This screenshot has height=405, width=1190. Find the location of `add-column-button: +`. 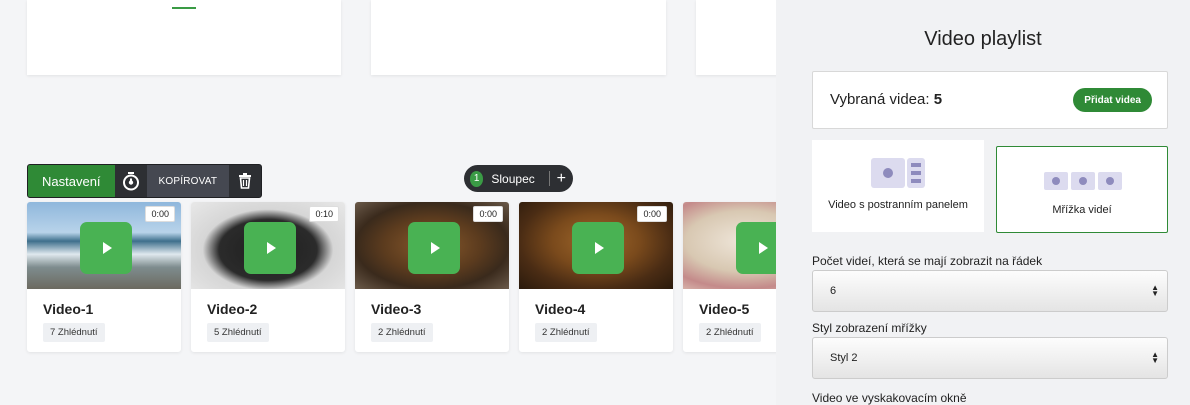

add-column-button: + is located at coordinates (561, 179).